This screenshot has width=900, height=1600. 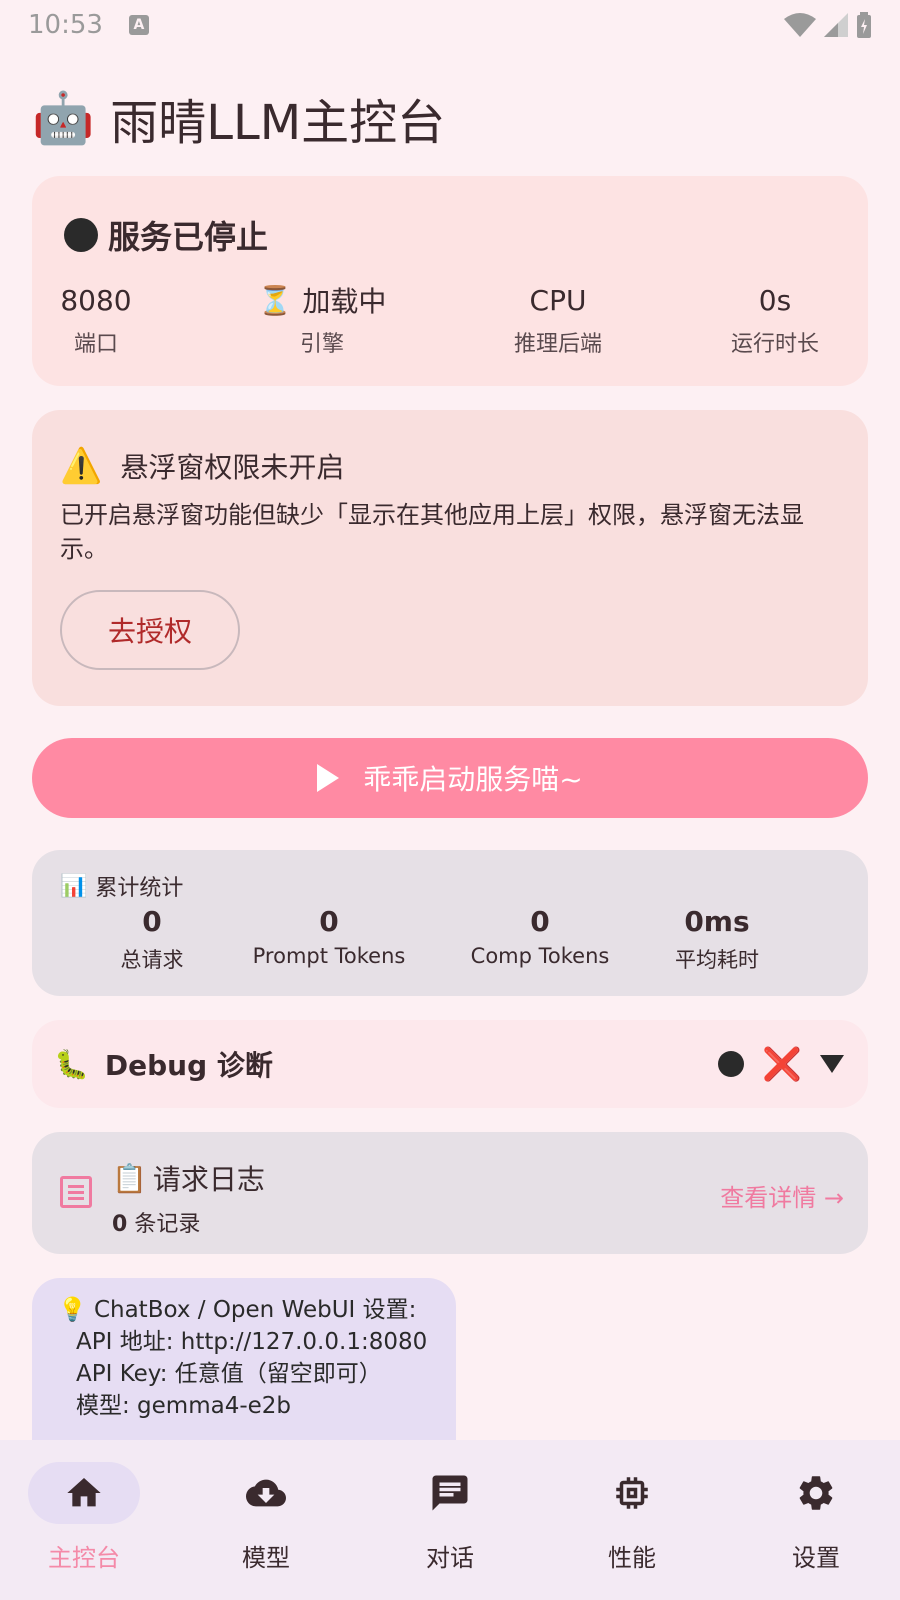 I want to click on page-title: 🤖 雨晴LLM主控台, so click(x=239, y=119).